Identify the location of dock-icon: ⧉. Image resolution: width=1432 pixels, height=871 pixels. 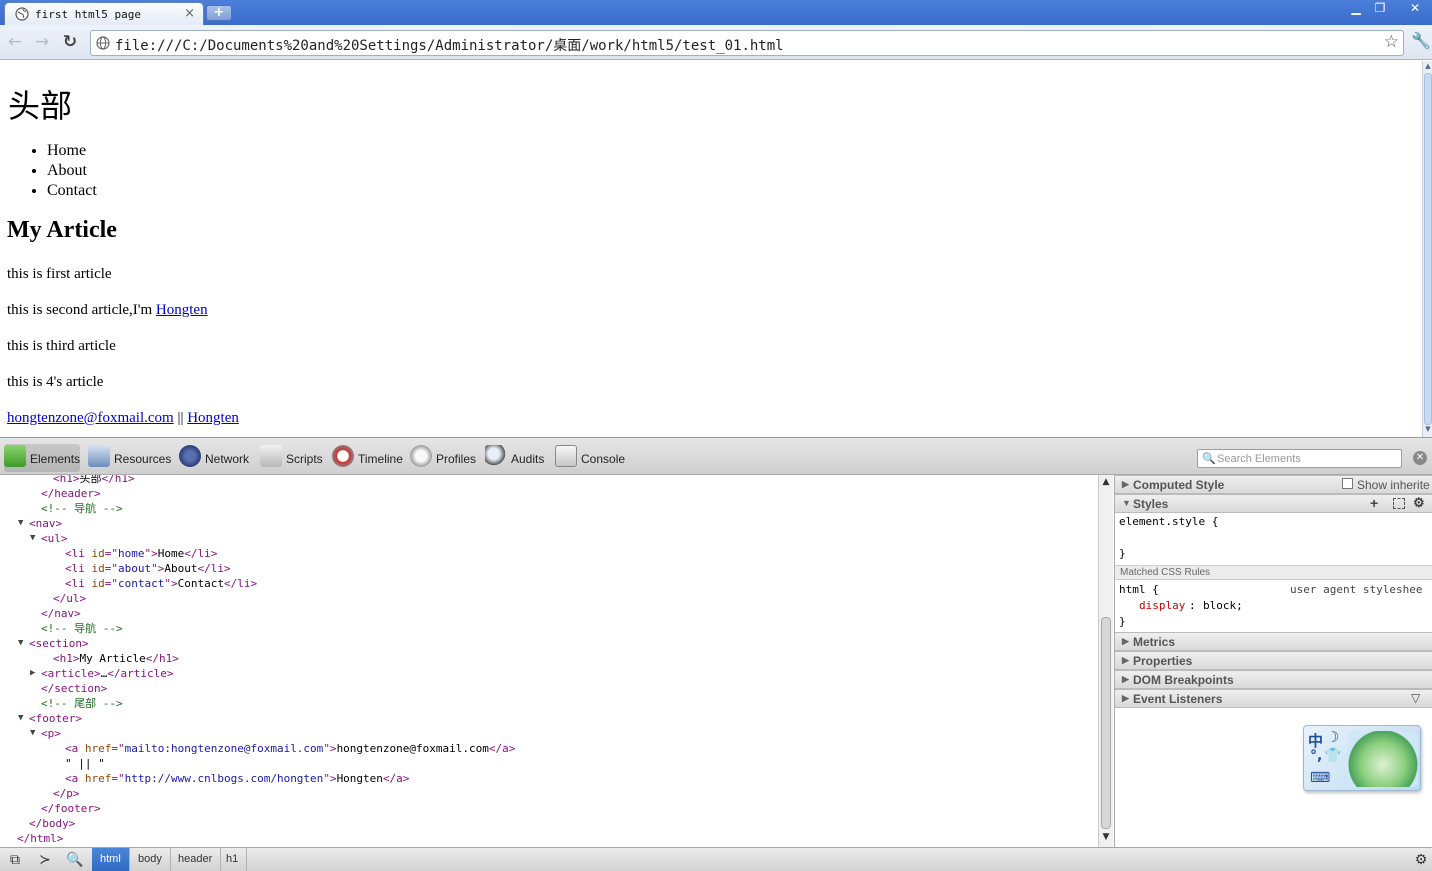
(15, 860).